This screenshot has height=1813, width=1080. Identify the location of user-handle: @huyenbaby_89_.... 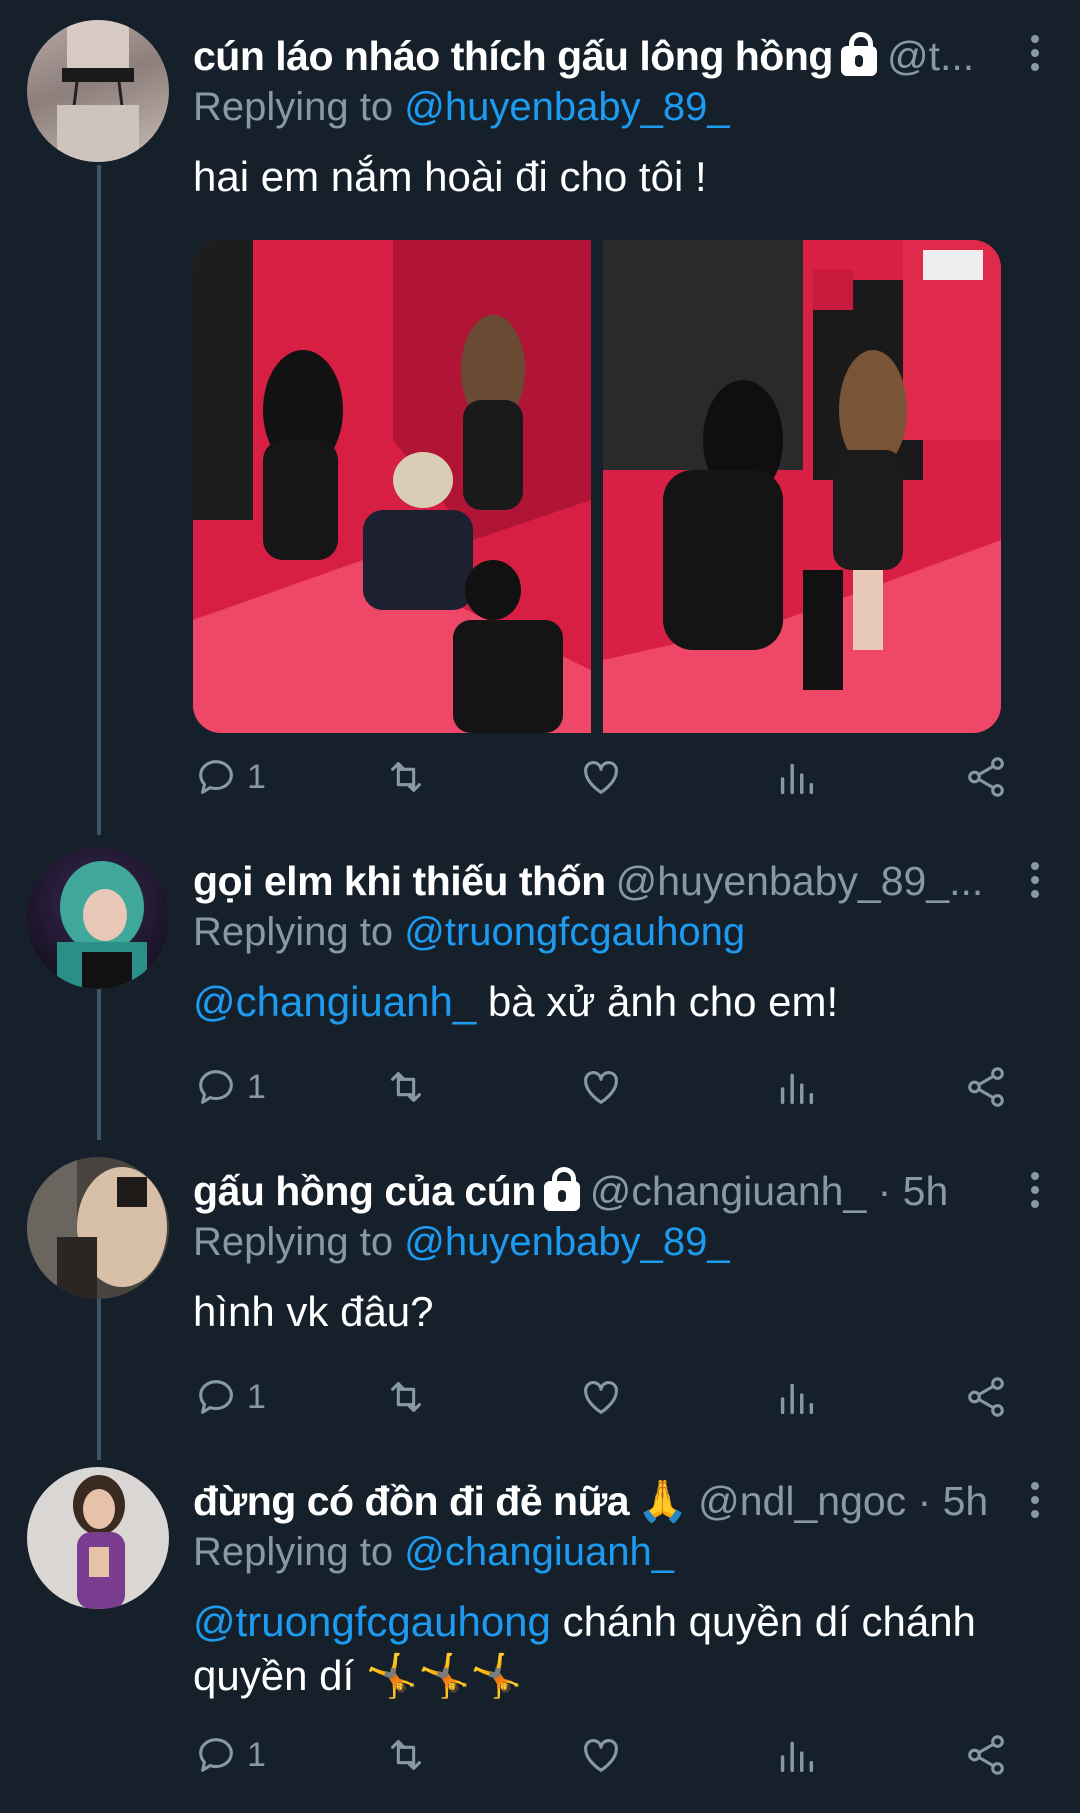
(800, 881).